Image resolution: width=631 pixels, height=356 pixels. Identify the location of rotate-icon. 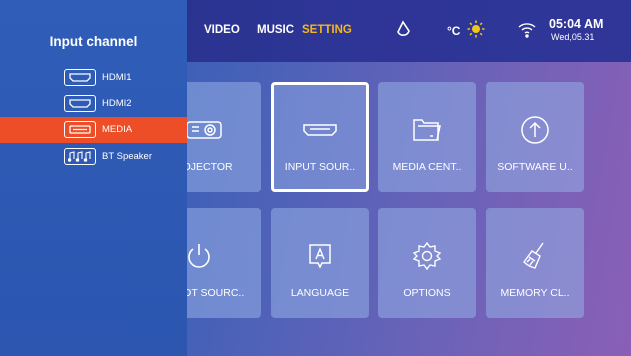
(403, 31).